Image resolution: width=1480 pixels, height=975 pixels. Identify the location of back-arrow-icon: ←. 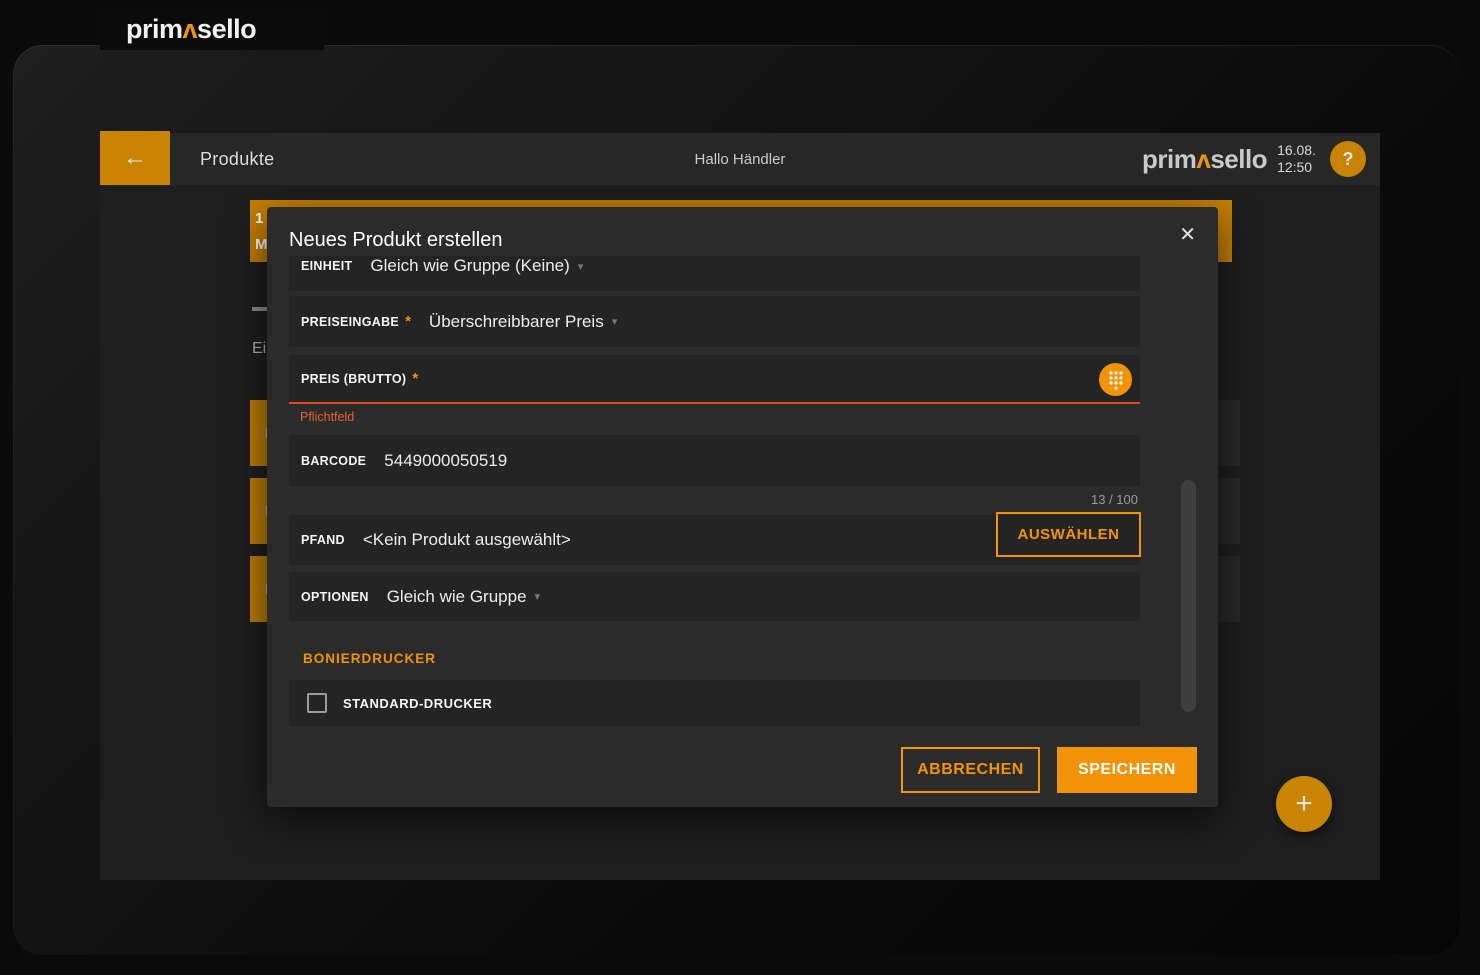
(135, 157).